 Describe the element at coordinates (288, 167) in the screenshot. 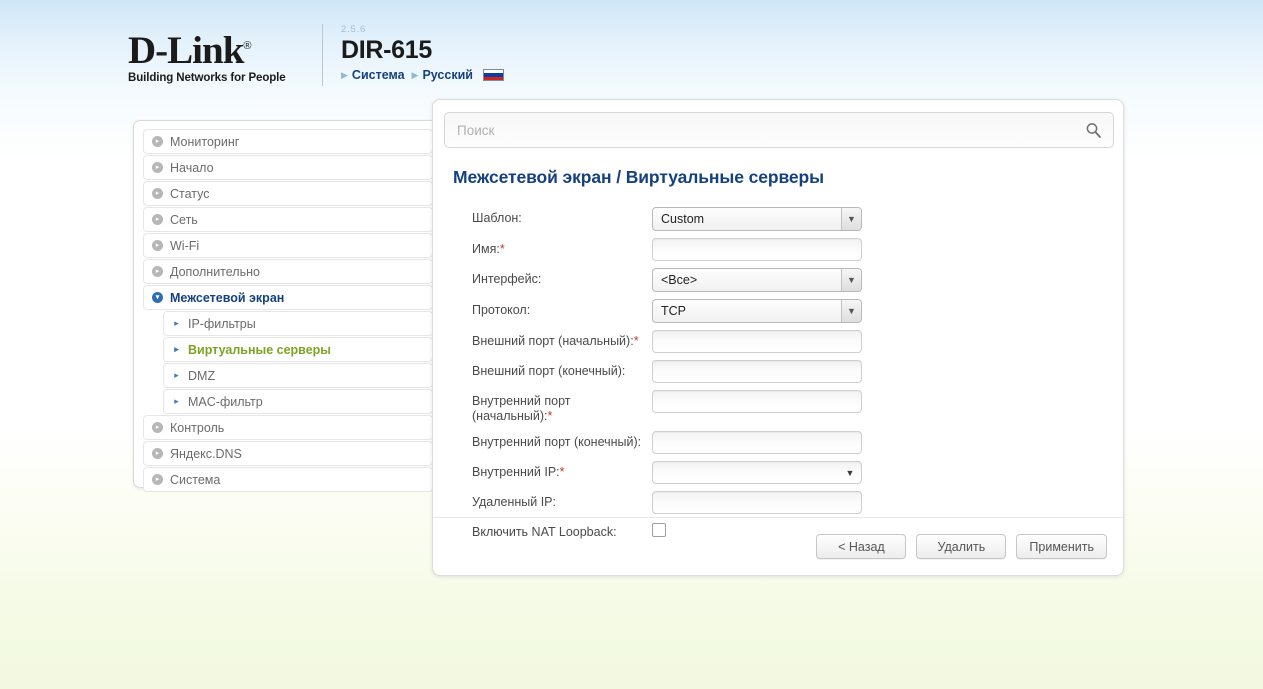

I see `sidebar-item-1: ▸ Начало` at that location.